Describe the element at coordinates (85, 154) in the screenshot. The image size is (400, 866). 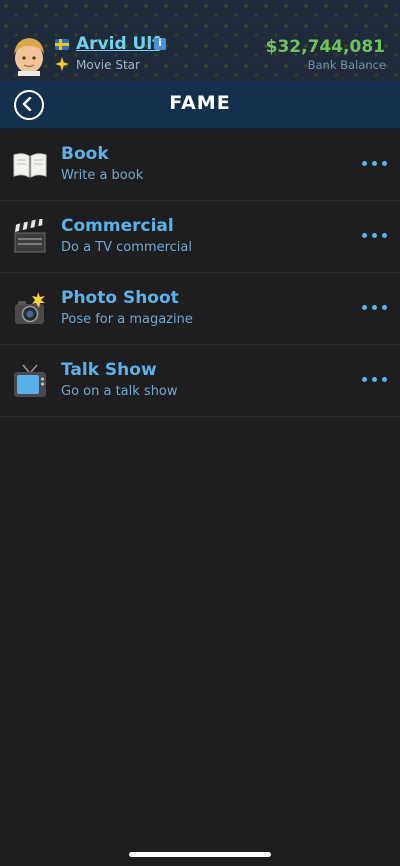
I see `item-title: Book` at that location.